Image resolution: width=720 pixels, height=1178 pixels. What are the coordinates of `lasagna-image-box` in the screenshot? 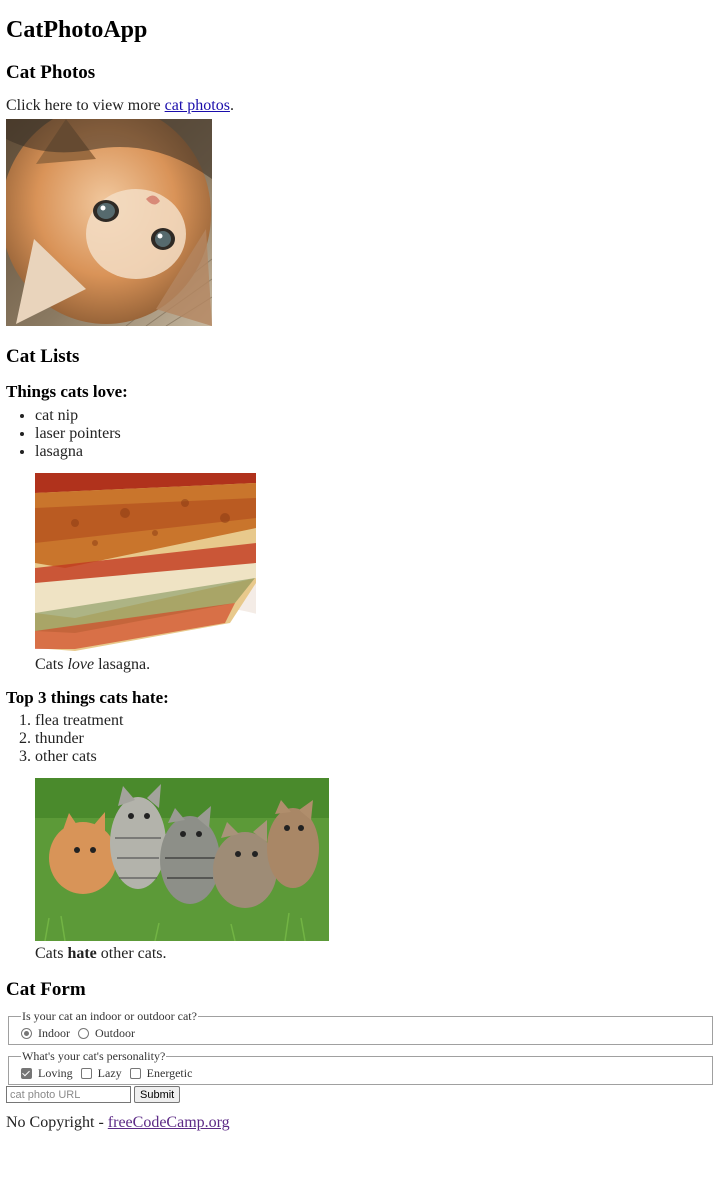 It's located at (145, 562).